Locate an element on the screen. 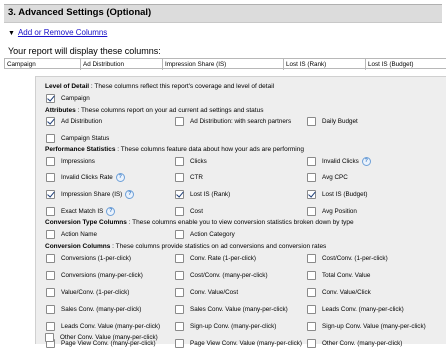 The image size is (446, 348). column-header-ad-distribution: Ad Distribution is located at coordinates (122, 64).